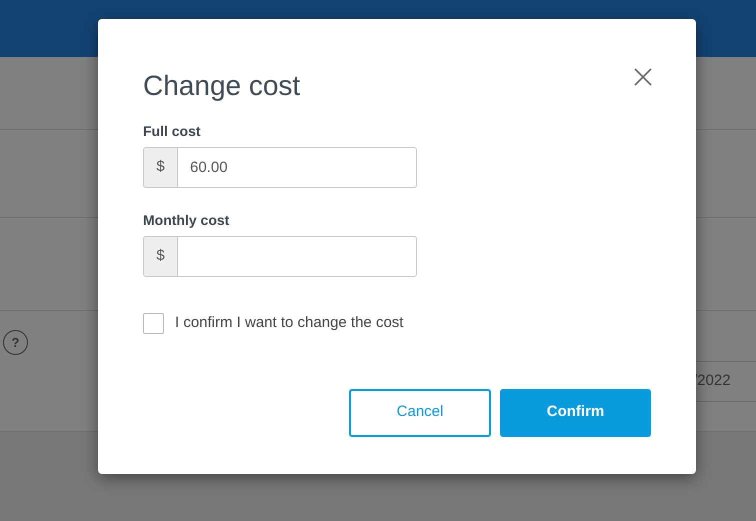  Describe the element at coordinates (153, 323) in the screenshot. I see `checkbox` at that location.